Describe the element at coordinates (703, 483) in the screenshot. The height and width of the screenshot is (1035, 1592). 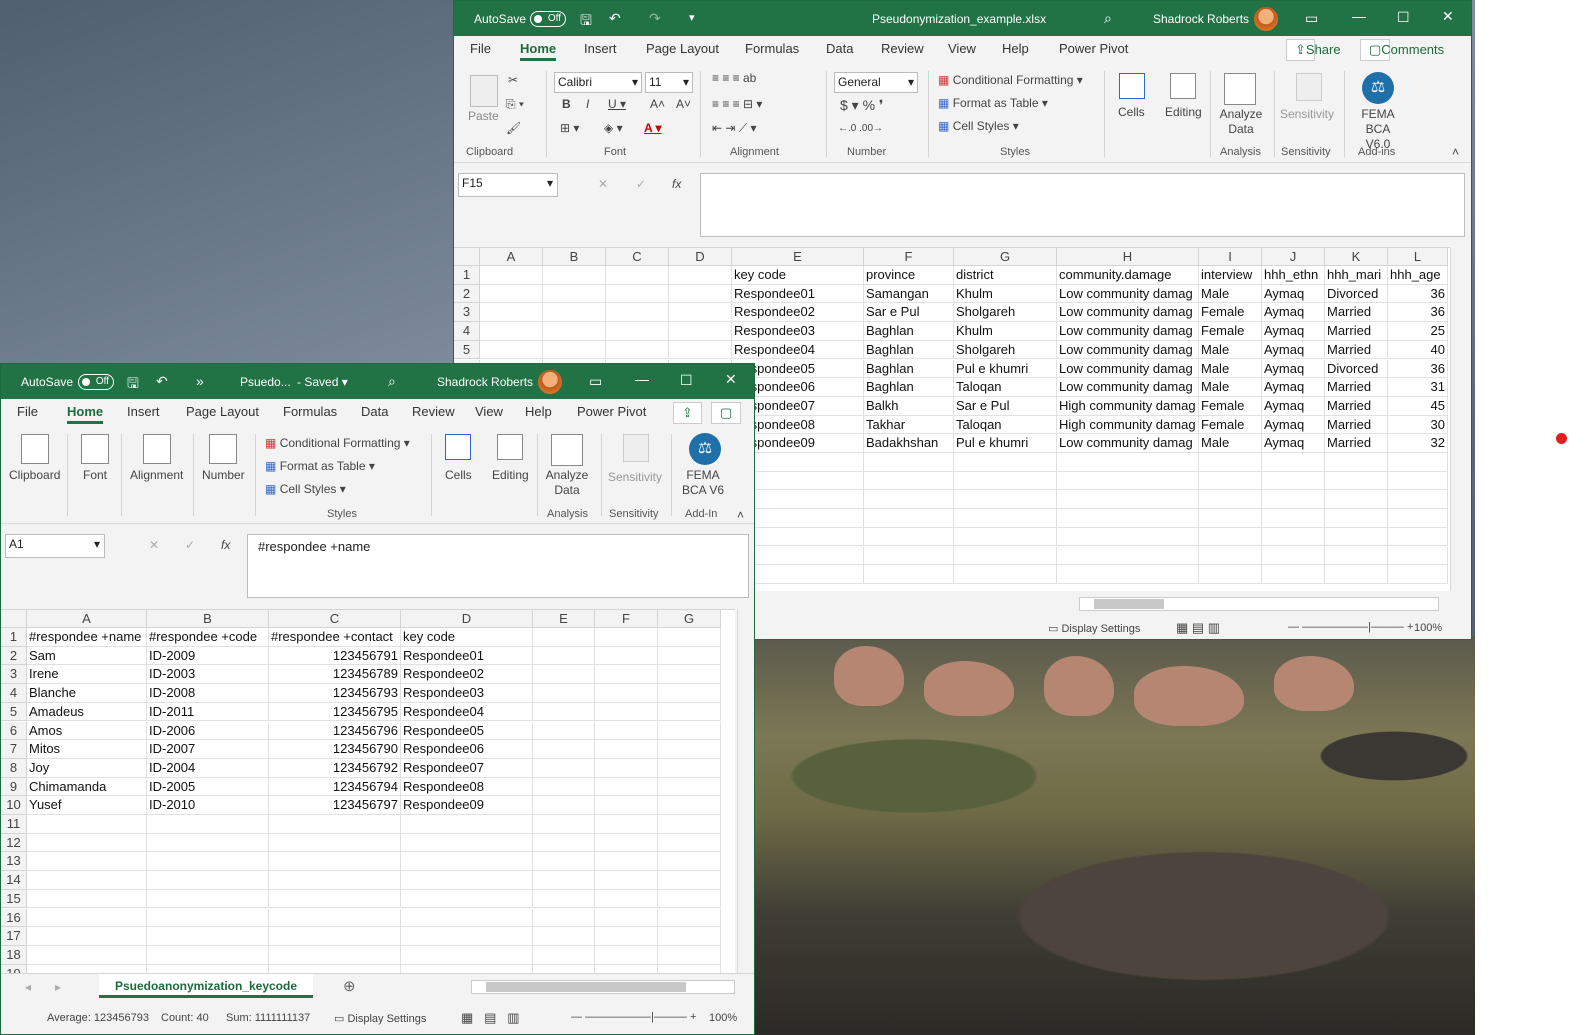
I see `fema-button: FEMA BCA V6` at that location.